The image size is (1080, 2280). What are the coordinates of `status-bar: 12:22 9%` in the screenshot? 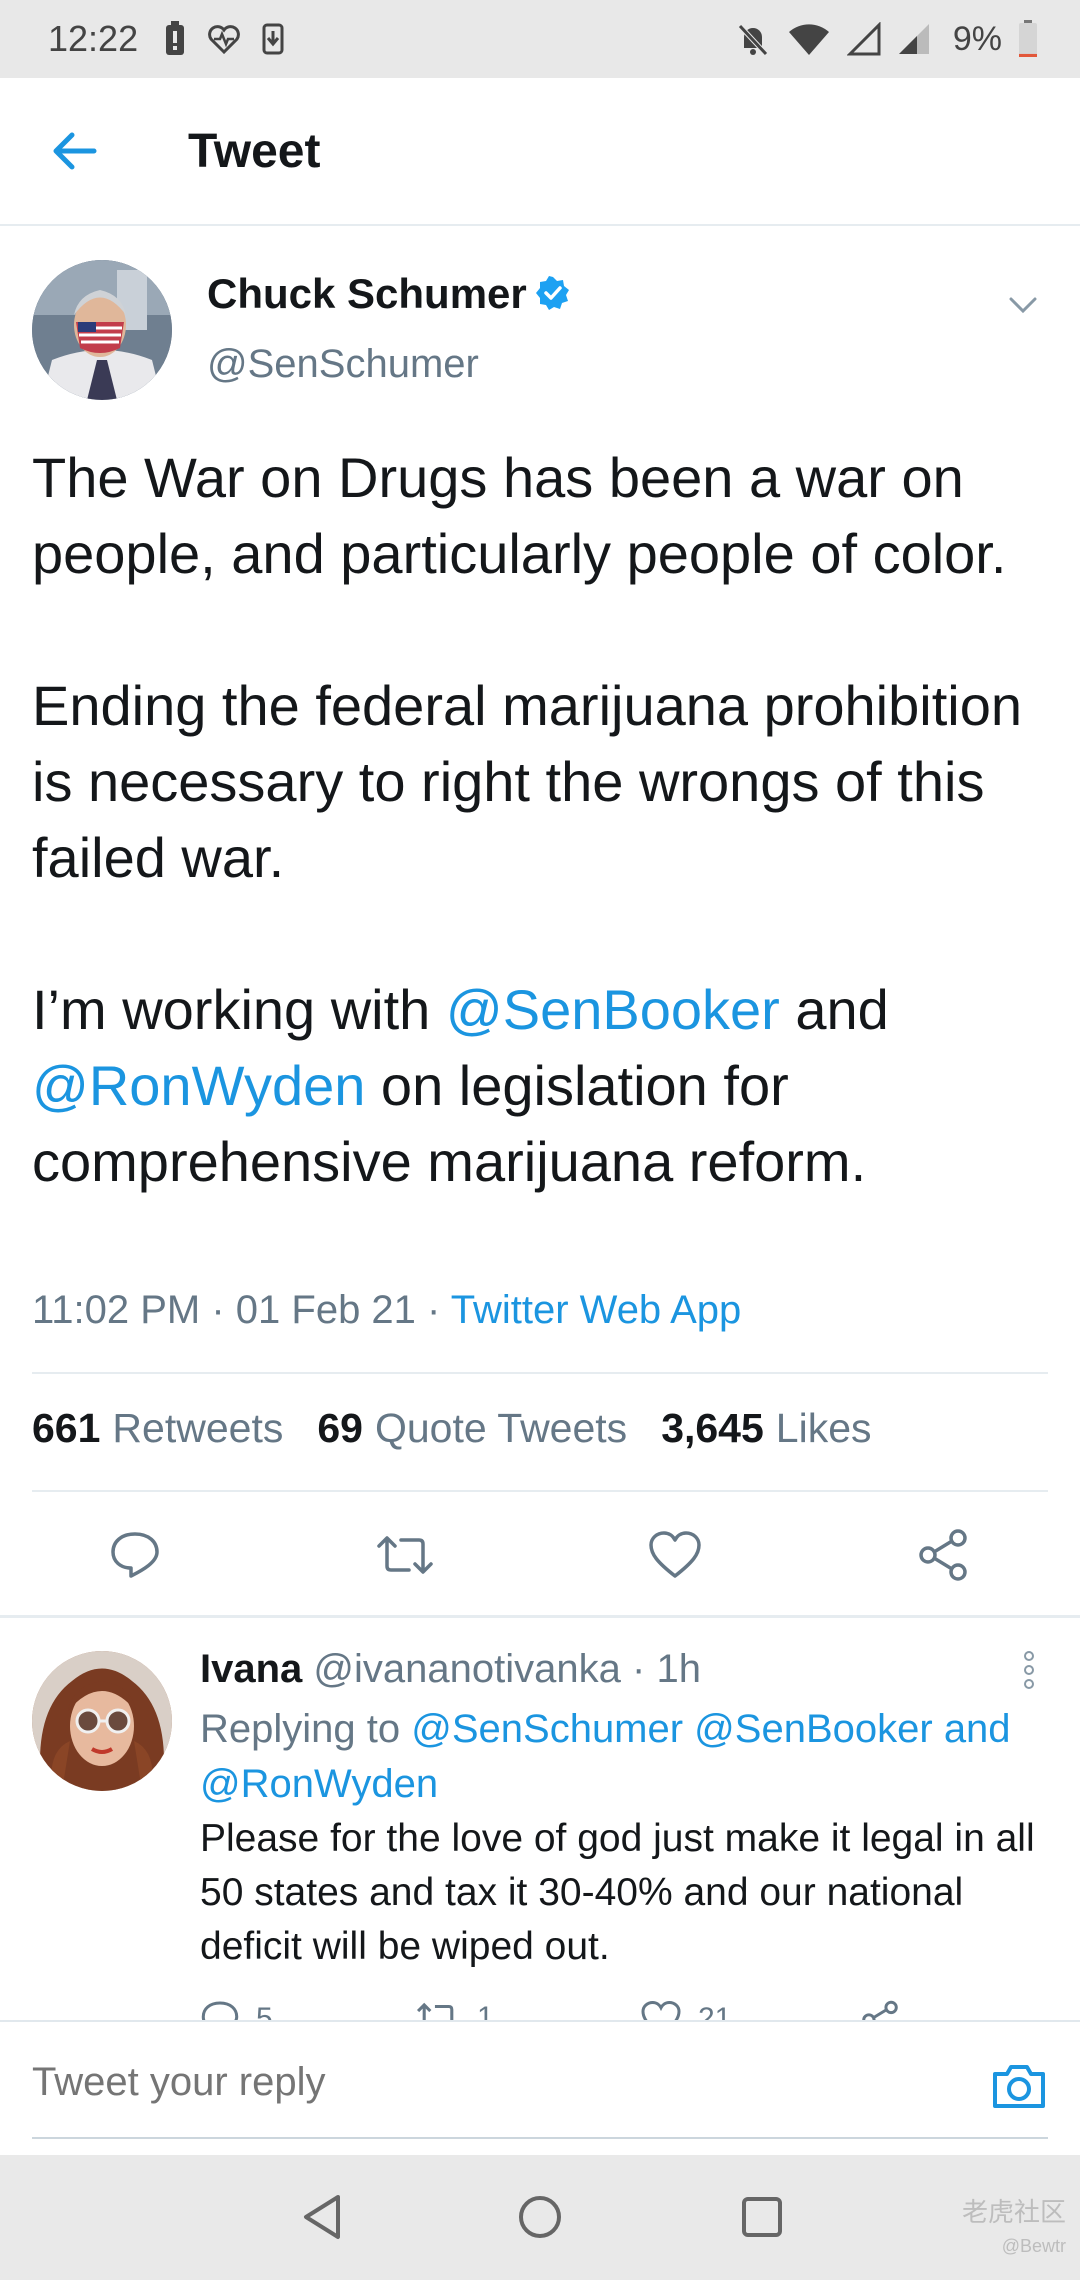 It's located at (540, 39).